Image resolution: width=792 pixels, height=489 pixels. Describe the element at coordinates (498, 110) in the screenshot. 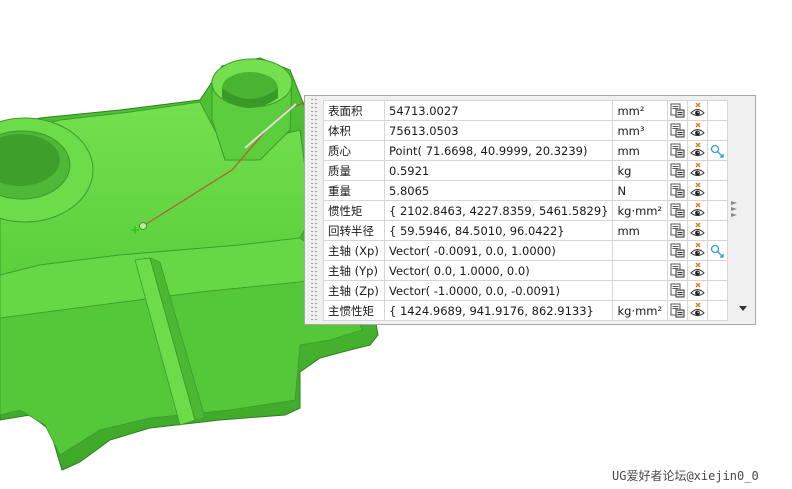

I see `property-value: 54713.0027` at that location.